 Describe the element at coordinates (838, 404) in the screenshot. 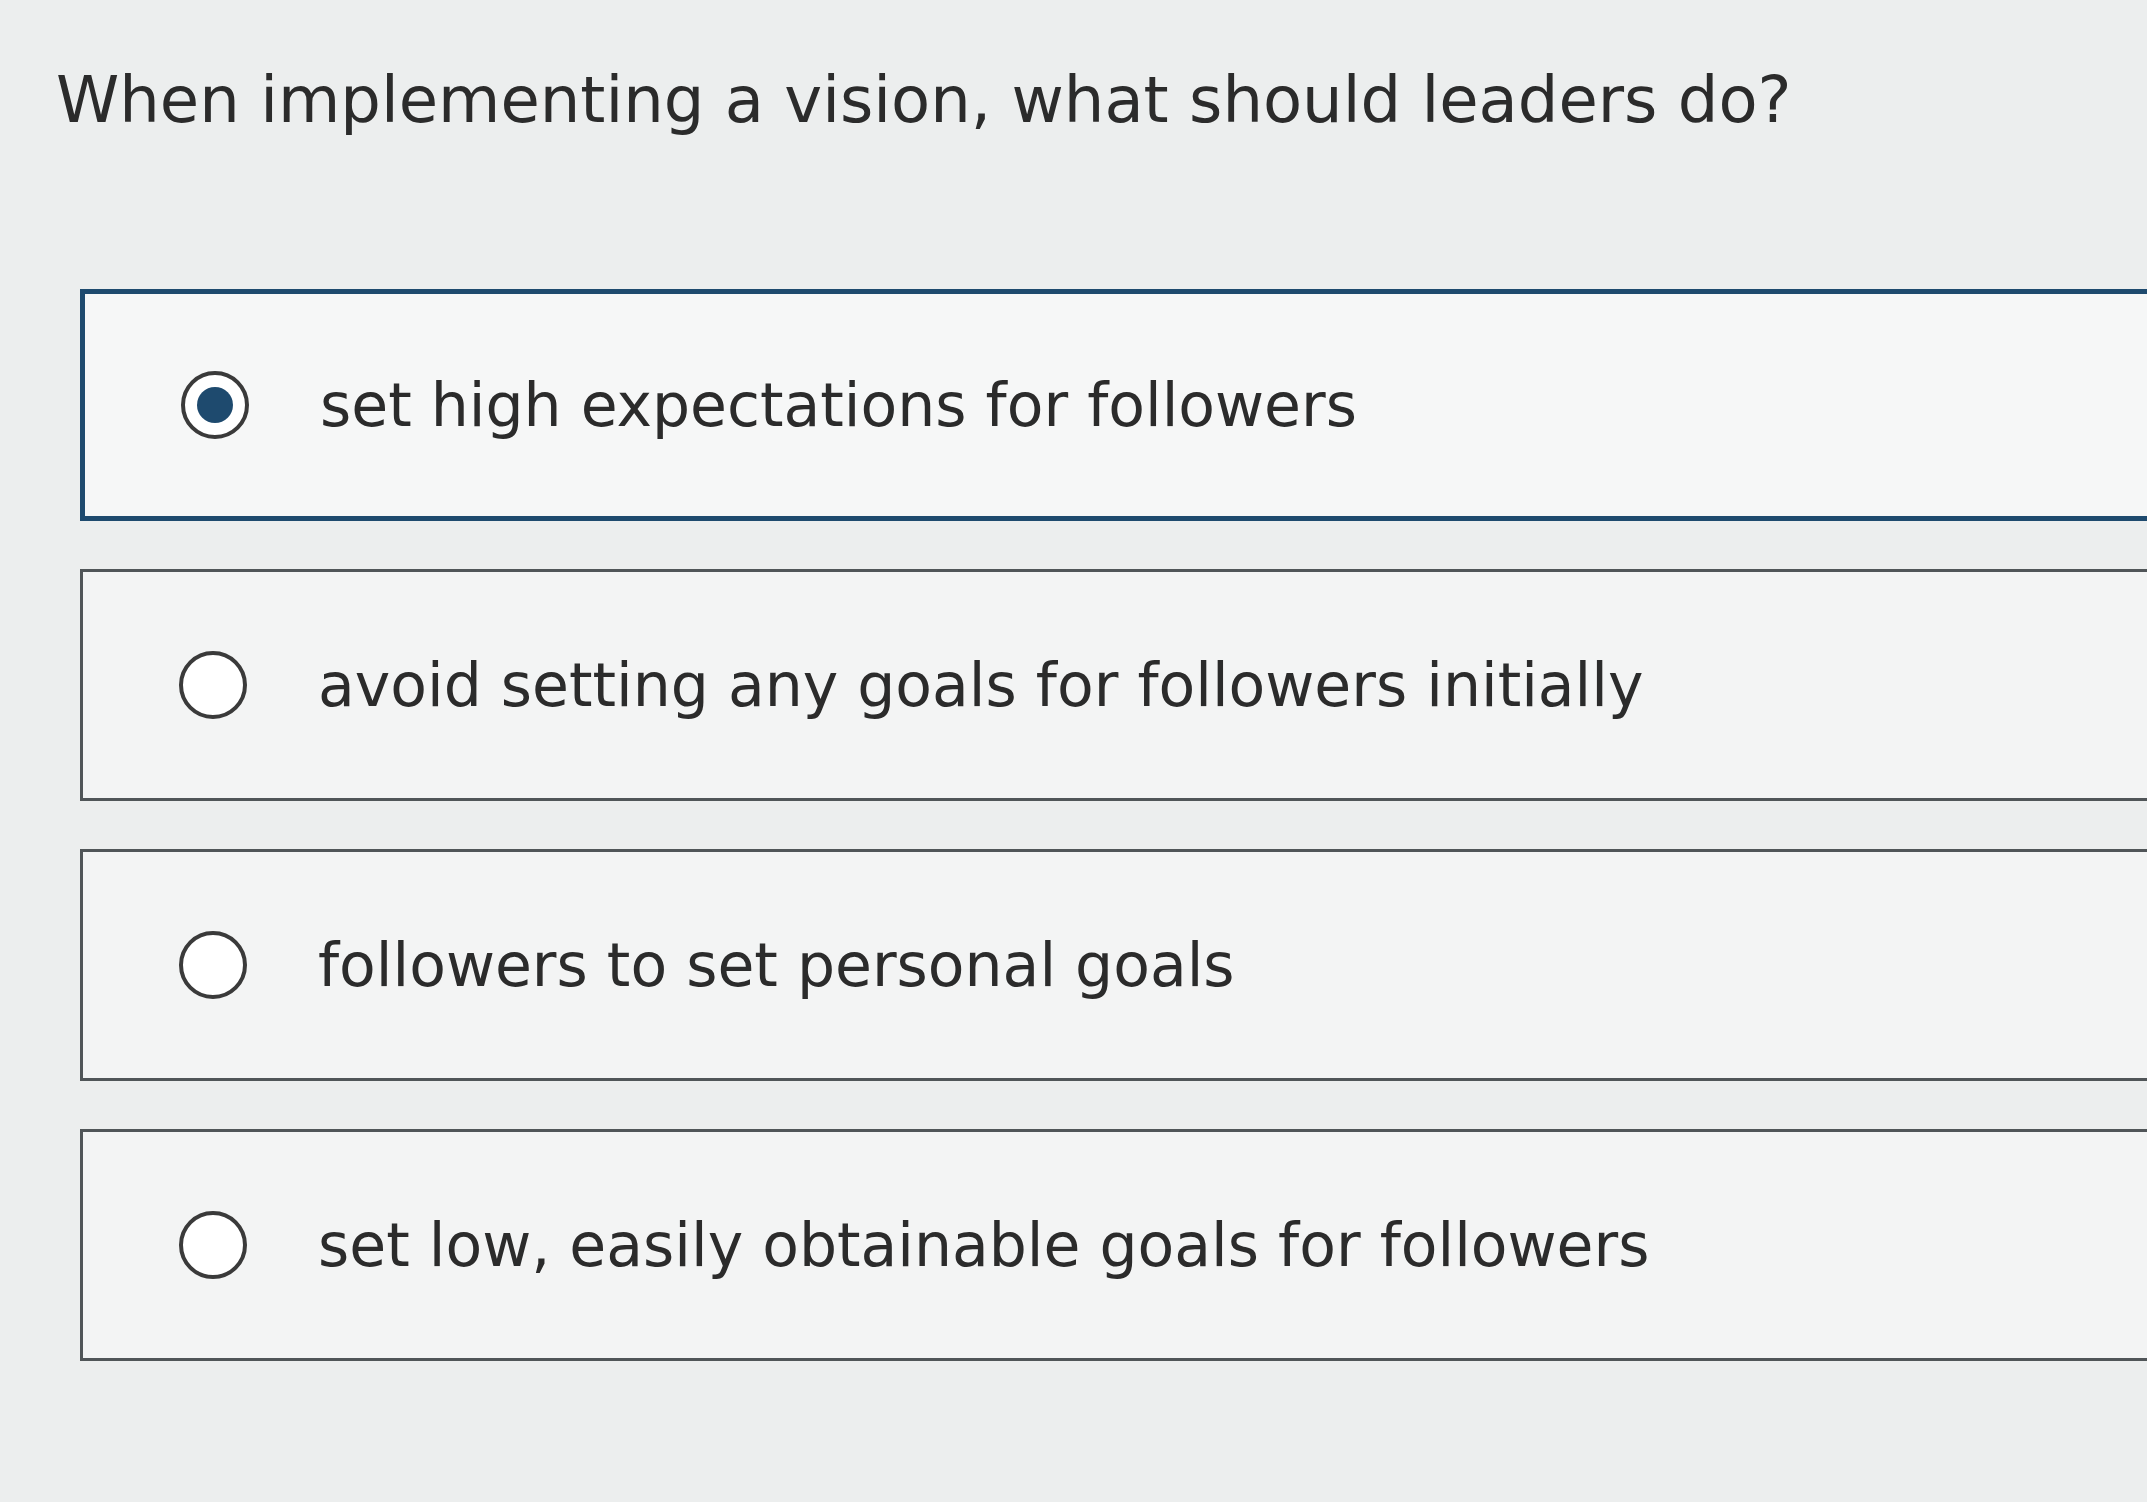

I see `option-label: set high expectations for followers` at that location.